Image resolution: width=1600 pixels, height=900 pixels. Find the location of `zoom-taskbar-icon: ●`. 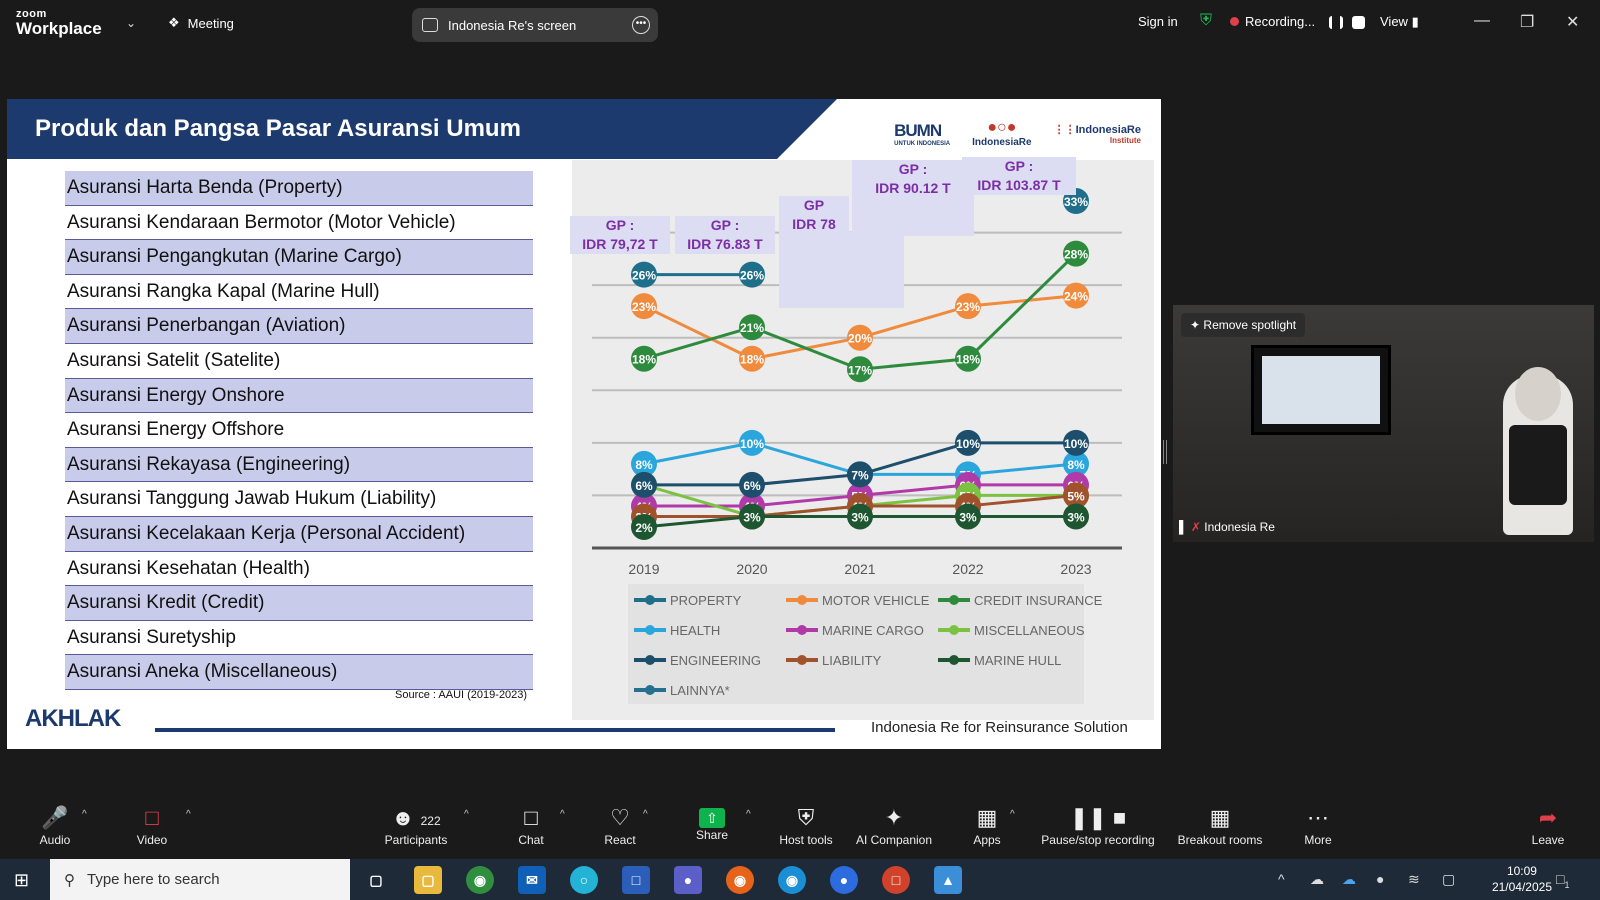

zoom-taskbar-icon: ● is located at coordinates (844, 880).